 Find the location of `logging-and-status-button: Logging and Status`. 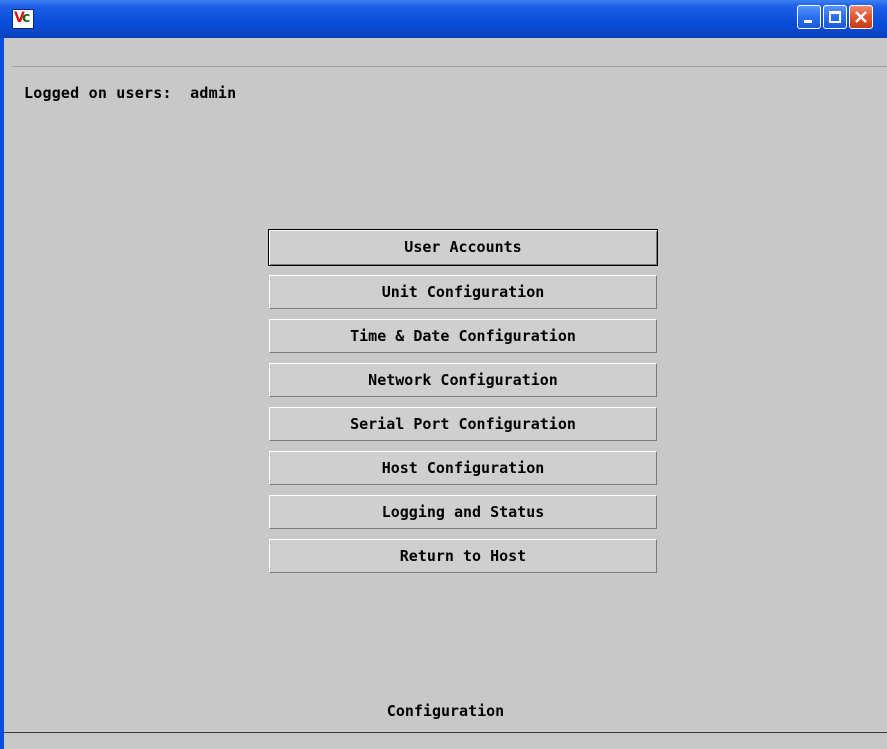

logging-and-status-button: Logging and Status is located at coordinates (463, 512).